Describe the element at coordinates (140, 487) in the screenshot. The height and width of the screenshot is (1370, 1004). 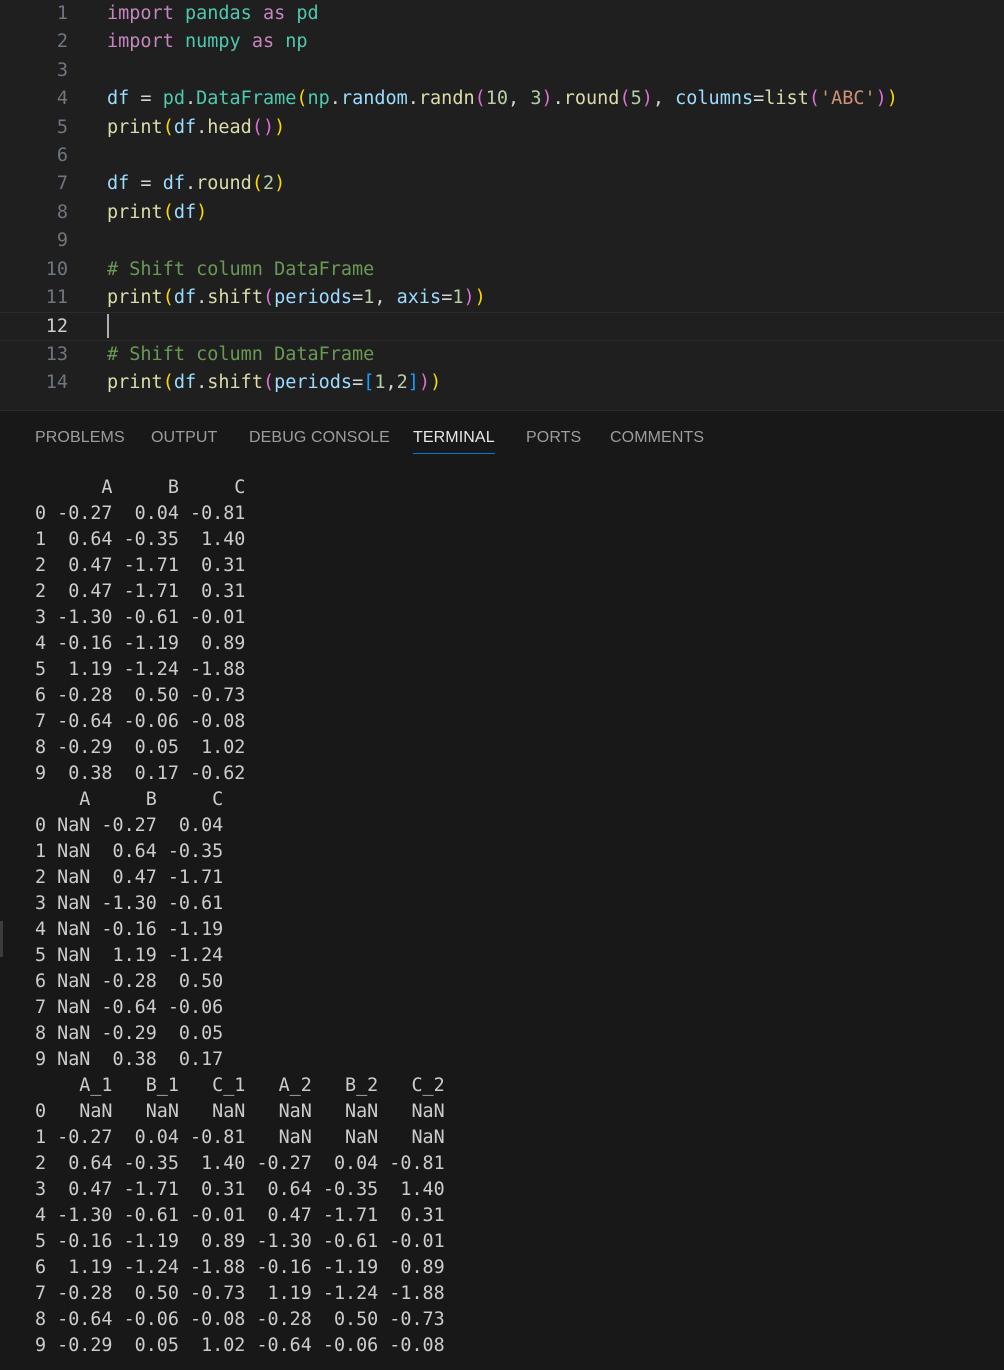
I see `terminal-line: A B C` at that location.